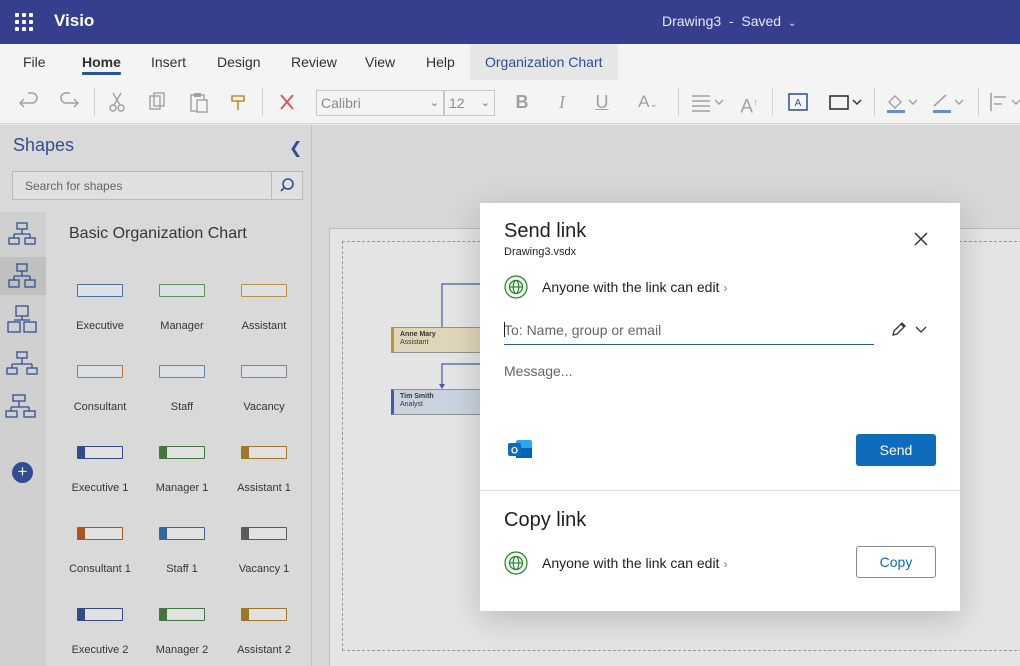 This screenshot has width=1020, height=666. What do you see at coordinates (239, 62) in the screenshot?
I see `tab-design: Design` at bounding box center [239, 62].